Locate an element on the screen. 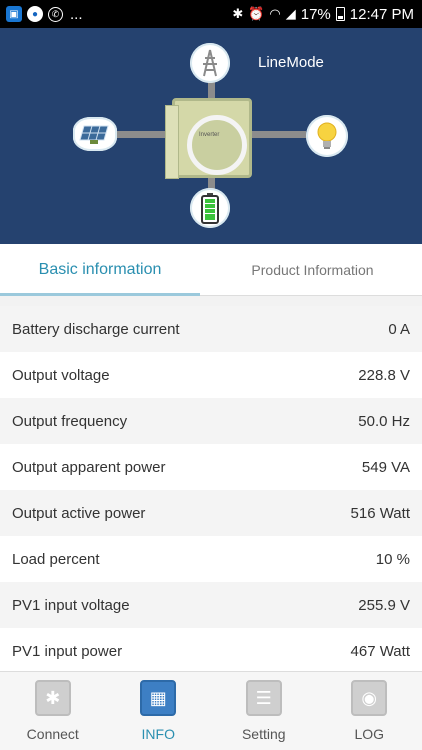 The width and height of the screenshot is (422, 750). row-label: PV1 input power is located at coordinates (67, 651).